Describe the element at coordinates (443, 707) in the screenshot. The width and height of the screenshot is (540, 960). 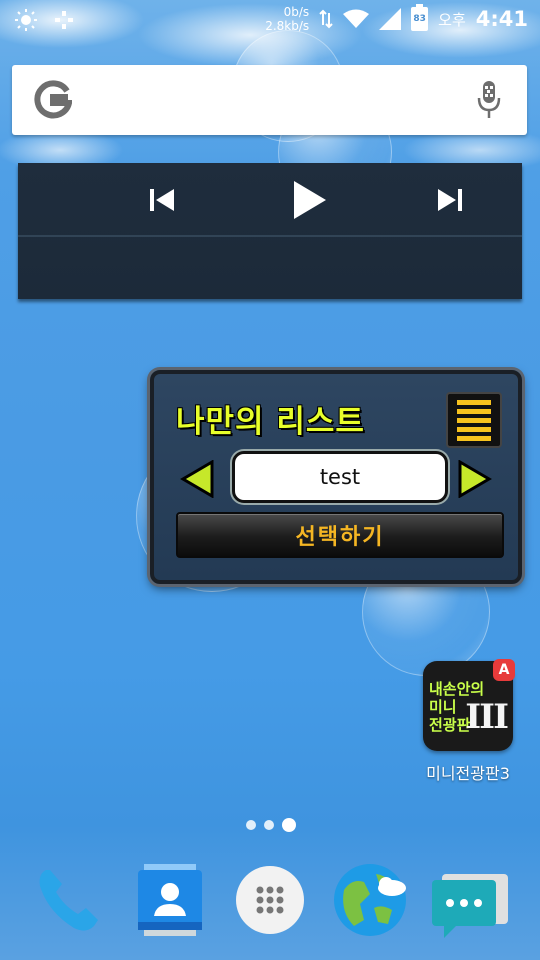
I see `app-icon-text-2: 미니` at that location.